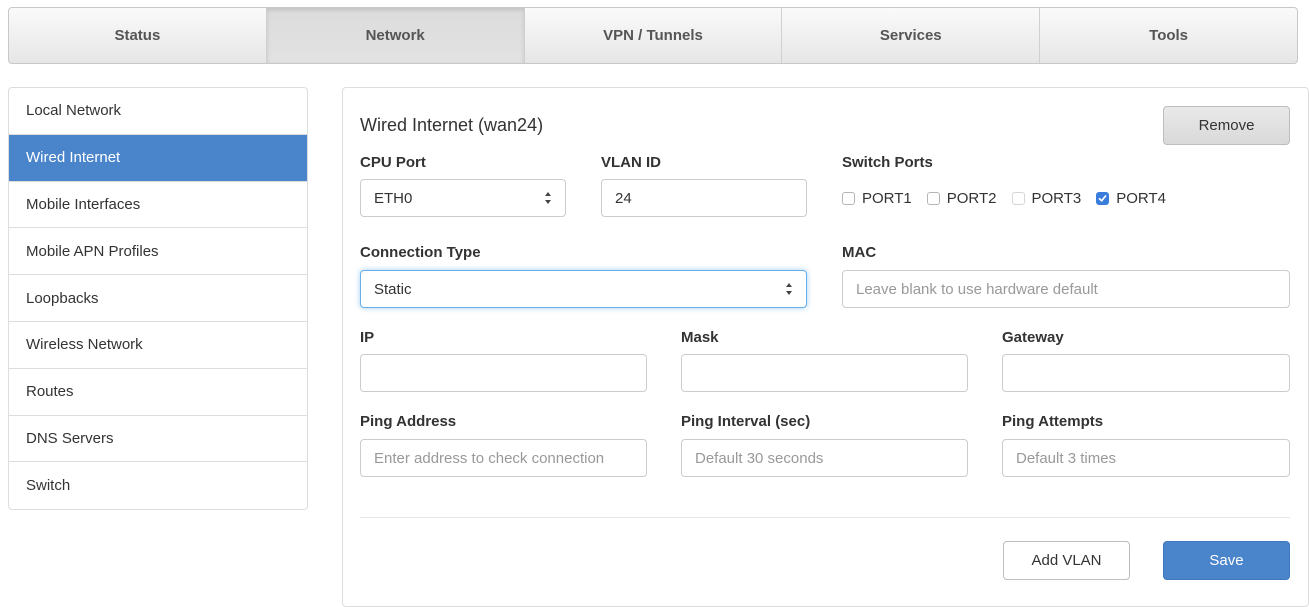 The width and height of the screenshot is (1309, 607). What do you see at coordinates (393, 198) in the screenshot?
I see `cpu-port-value: ETH0` at bounding box center [393, 198].